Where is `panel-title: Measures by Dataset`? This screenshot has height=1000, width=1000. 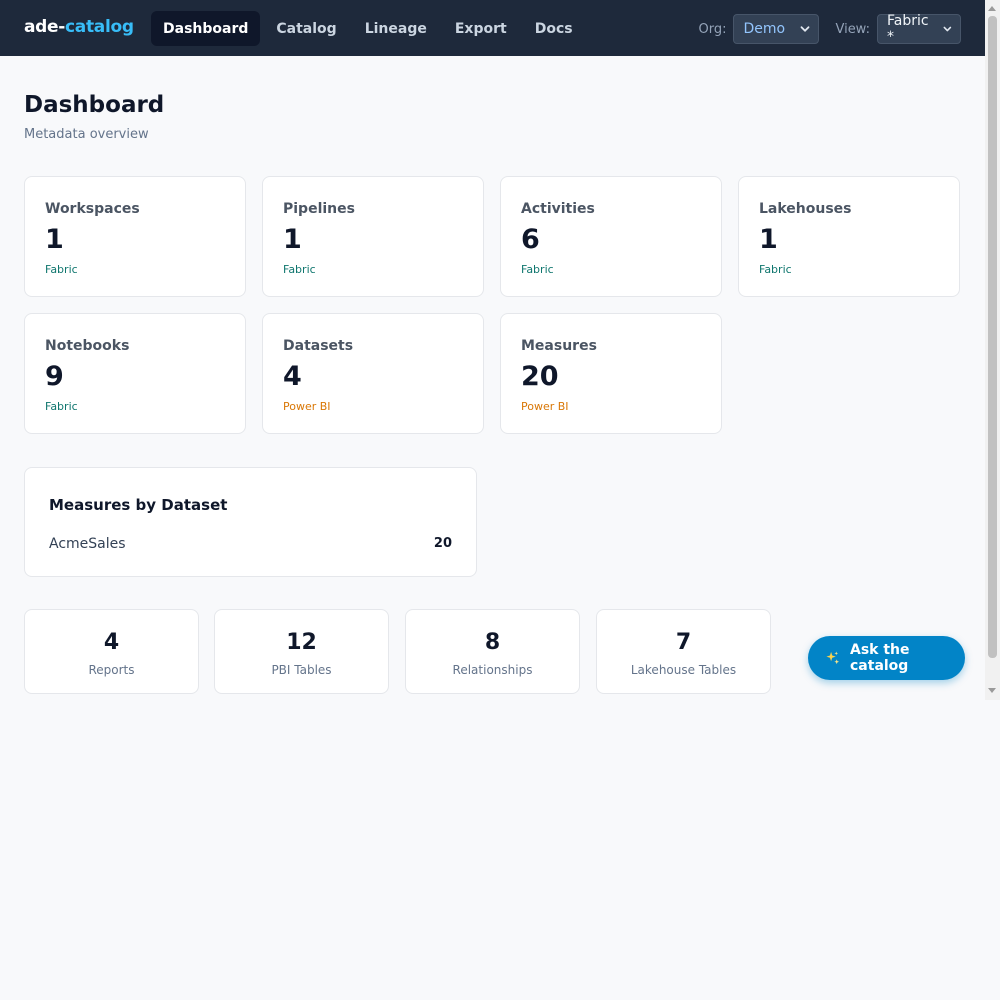 panel-title: Measures by Dataset is located at coordinates (138, 505).